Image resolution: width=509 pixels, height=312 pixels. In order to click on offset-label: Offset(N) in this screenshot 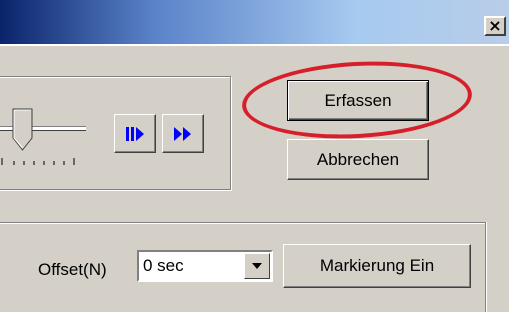, I will do `click(72, 269)`.